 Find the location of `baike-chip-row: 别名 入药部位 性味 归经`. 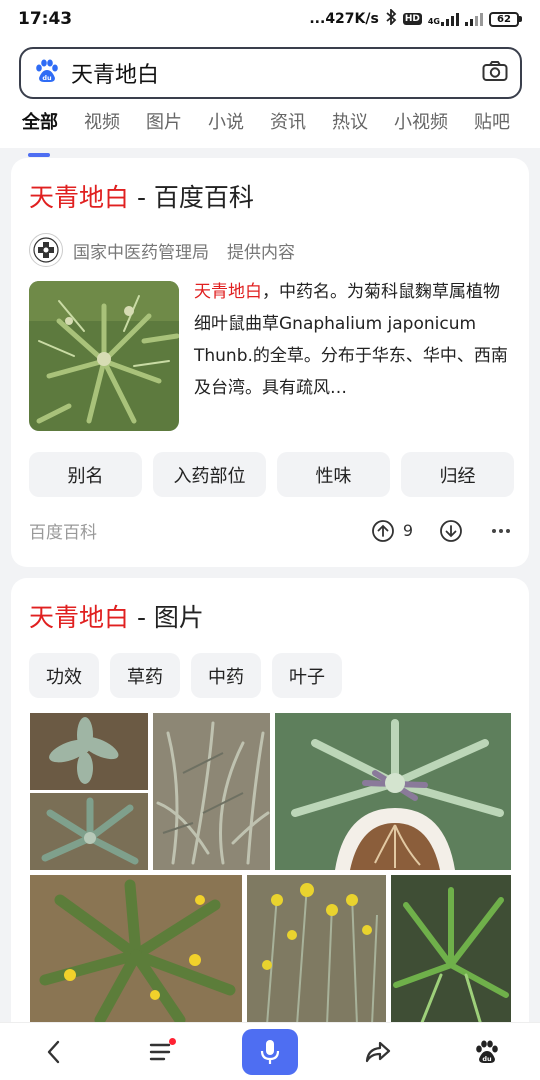

baike-chip-row: 别名 入药部位 性味 归经 is located at coordinates (271, 474).